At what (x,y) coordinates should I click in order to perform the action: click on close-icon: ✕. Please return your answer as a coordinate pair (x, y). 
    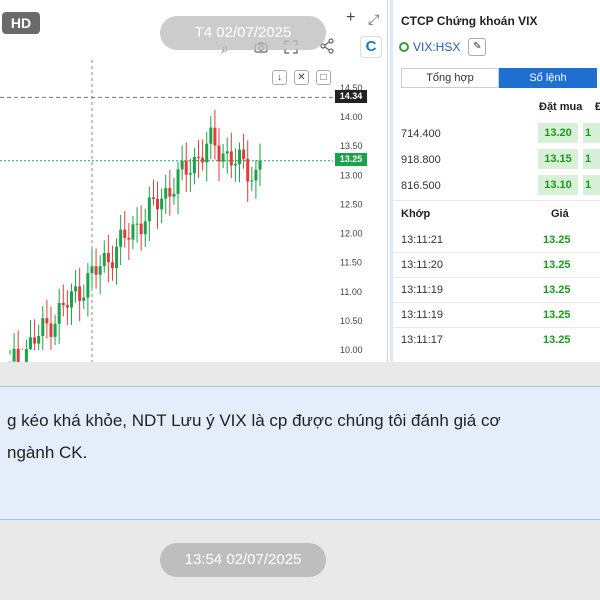
    Looking at the image, I should click on (301, 77).